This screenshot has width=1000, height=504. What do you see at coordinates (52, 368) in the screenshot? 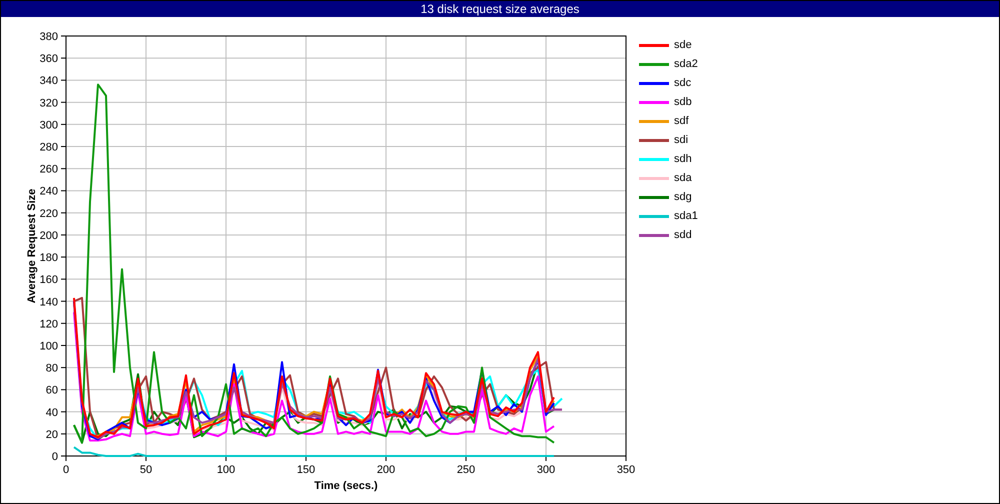
I see `y-tick-label: 80` at bounding box center [52, 368].